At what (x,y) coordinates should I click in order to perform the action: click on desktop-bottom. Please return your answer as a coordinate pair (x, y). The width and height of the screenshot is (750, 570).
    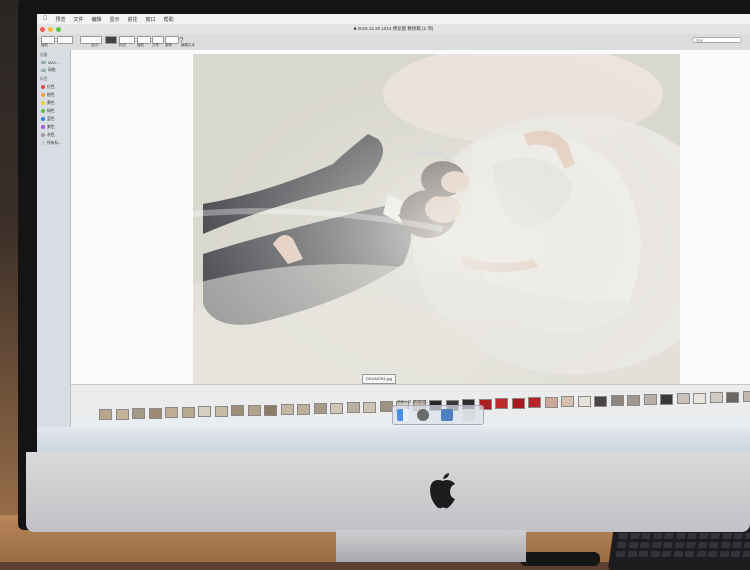
    Looking at the image, I should click on (393, 439).